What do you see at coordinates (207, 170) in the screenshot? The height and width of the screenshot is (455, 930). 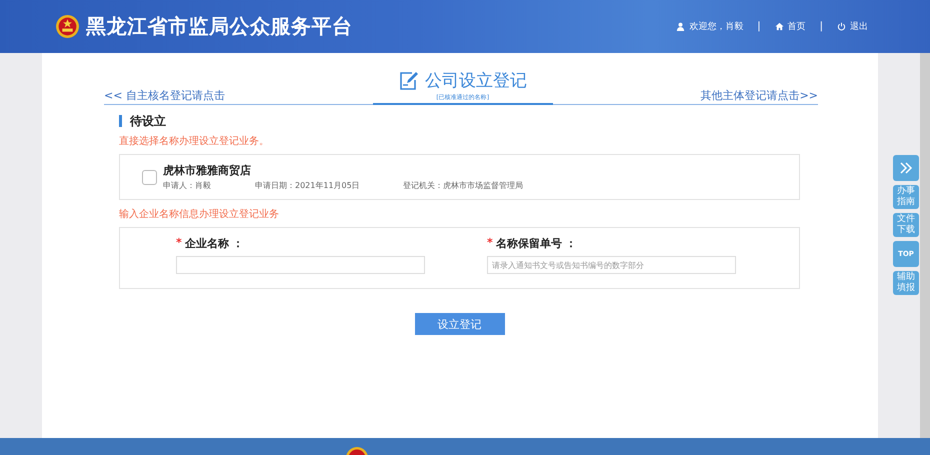 I see `company-name: 虎林市雅雅商贸店` at bounding box center [207, 170].